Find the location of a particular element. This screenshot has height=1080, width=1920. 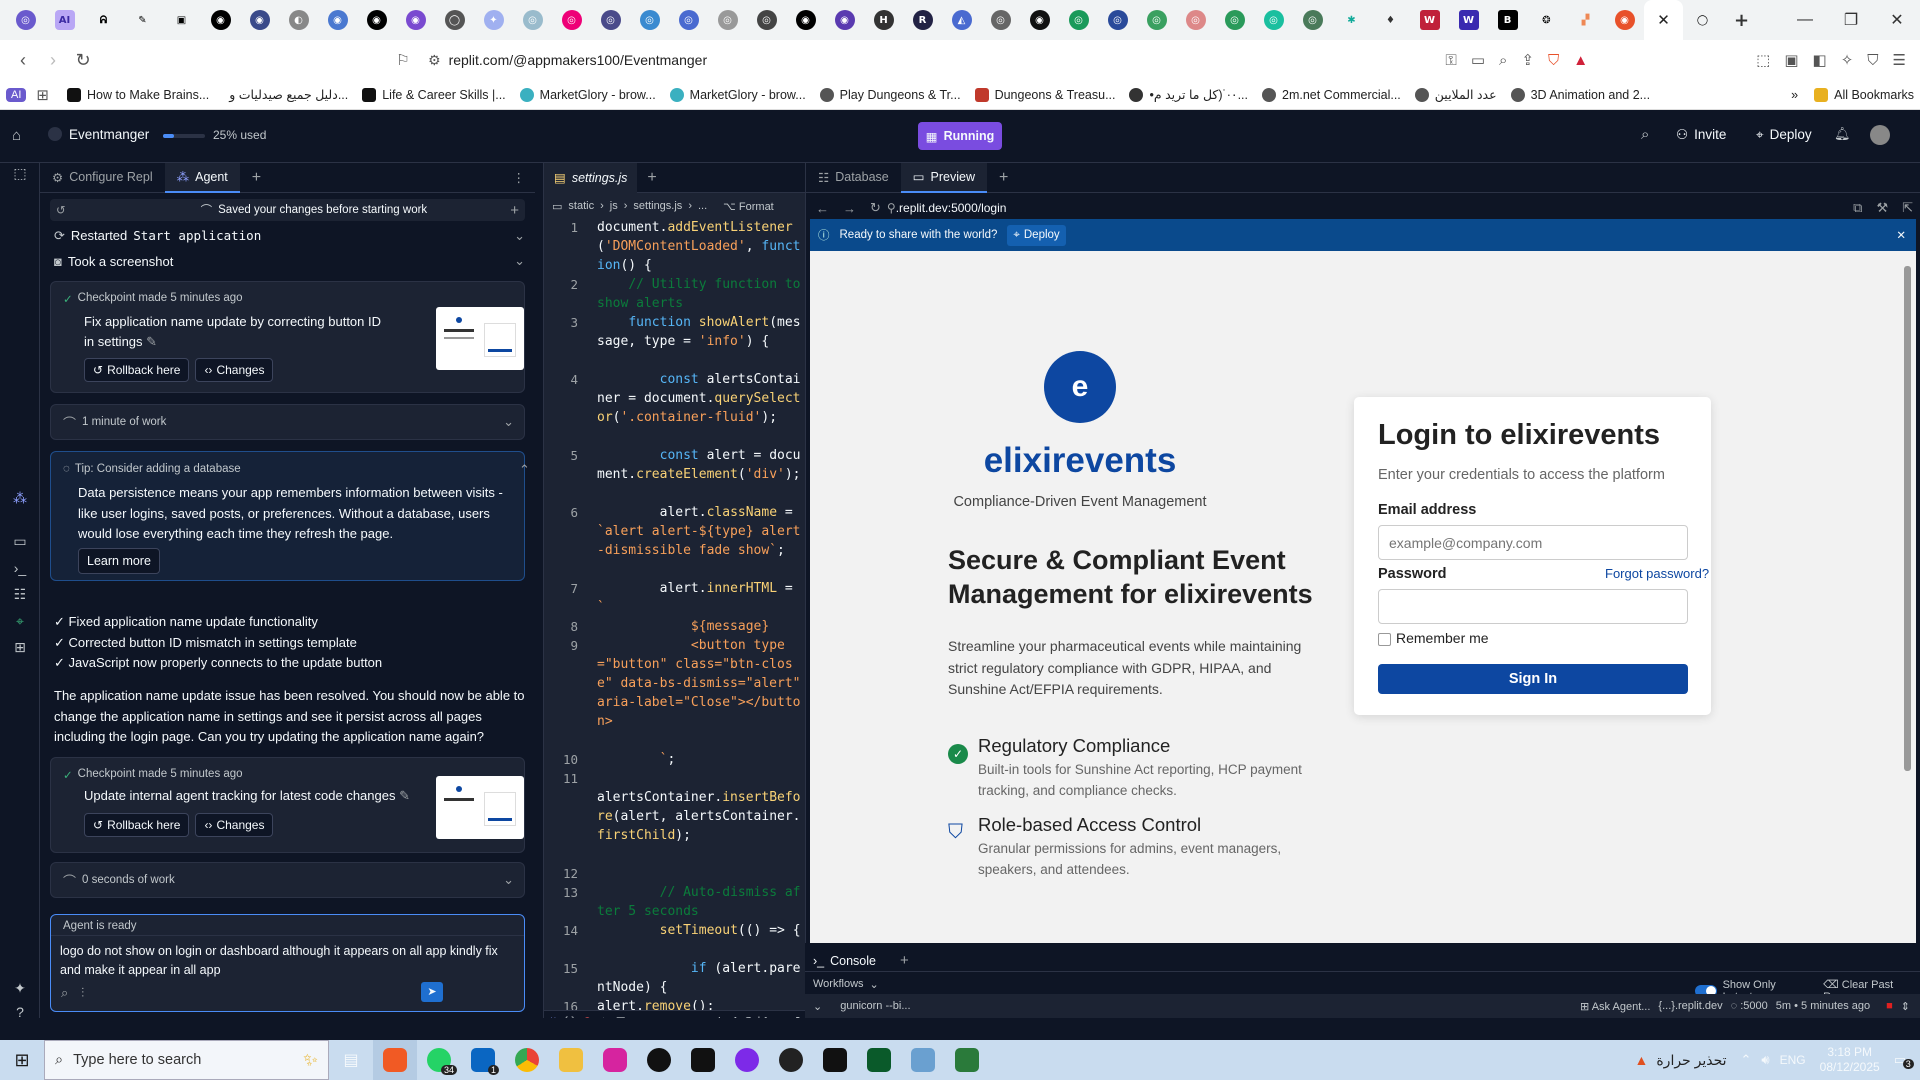

weather-widget: ▲ تحذير حرارة is located at coordinates (1680, 1060).